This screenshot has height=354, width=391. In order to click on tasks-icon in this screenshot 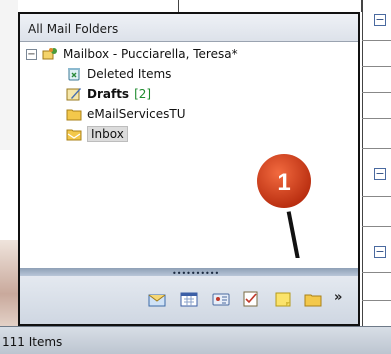, I will do `click(251, 299)`.